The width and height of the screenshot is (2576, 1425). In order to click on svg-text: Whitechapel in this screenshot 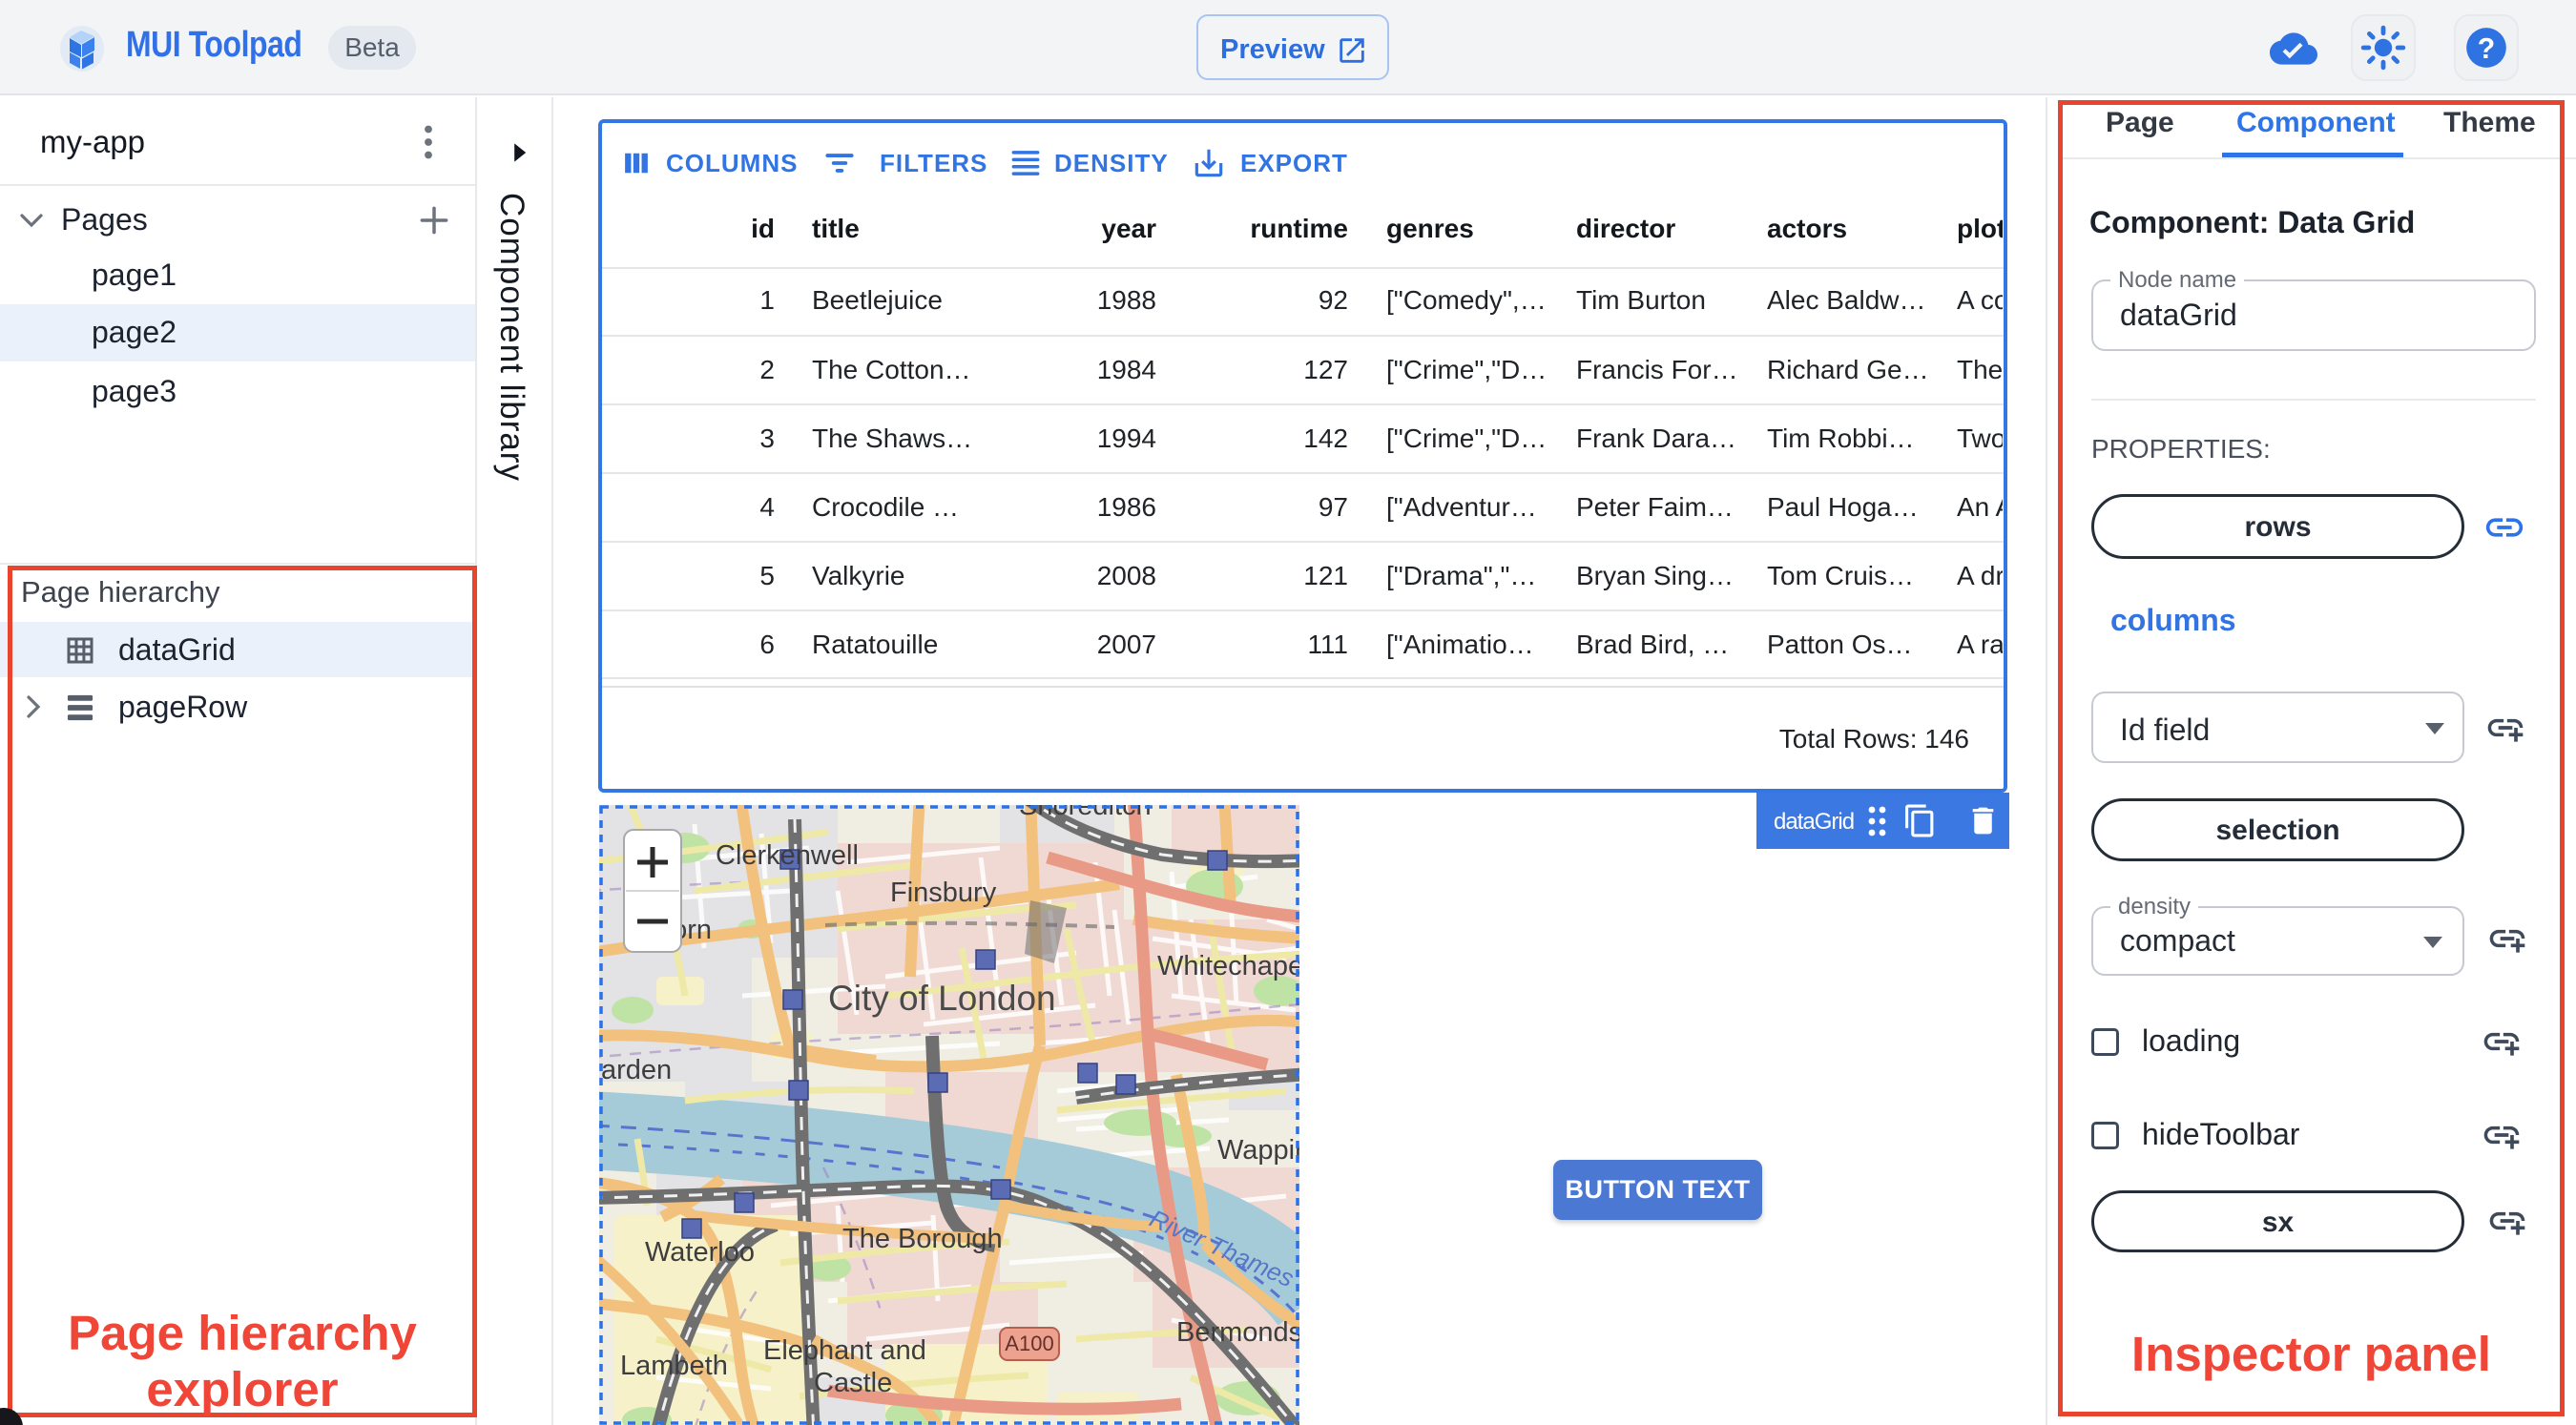, I will do `click(1228, 966)`.